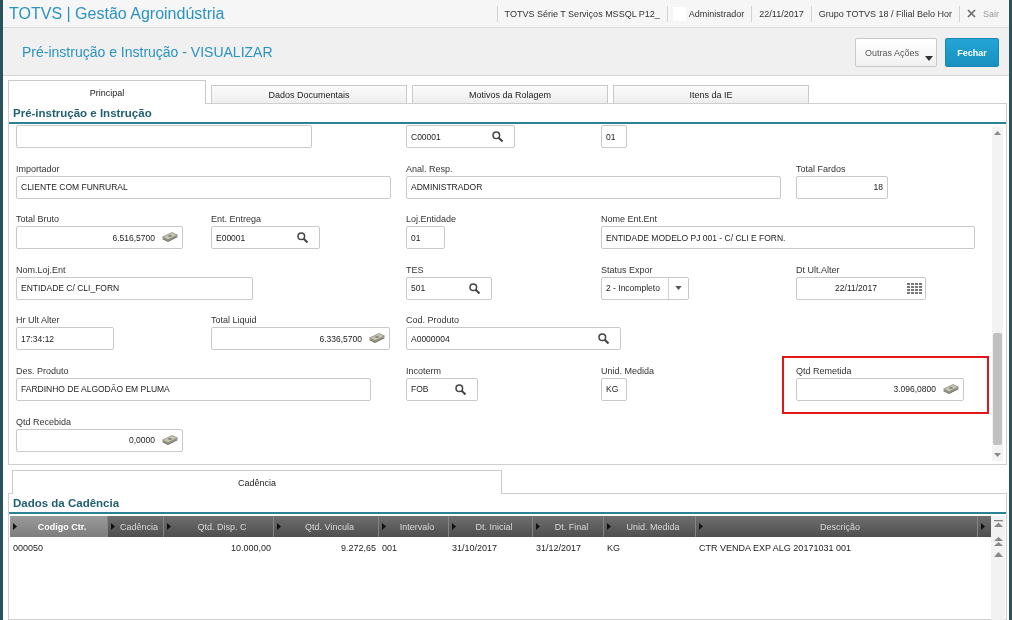 Image resolution: width=1012 pixels, height=620 pixels. Describe the element at coordinates (442, 389) in the screenshot. I see `search-field: FOB` at that location.